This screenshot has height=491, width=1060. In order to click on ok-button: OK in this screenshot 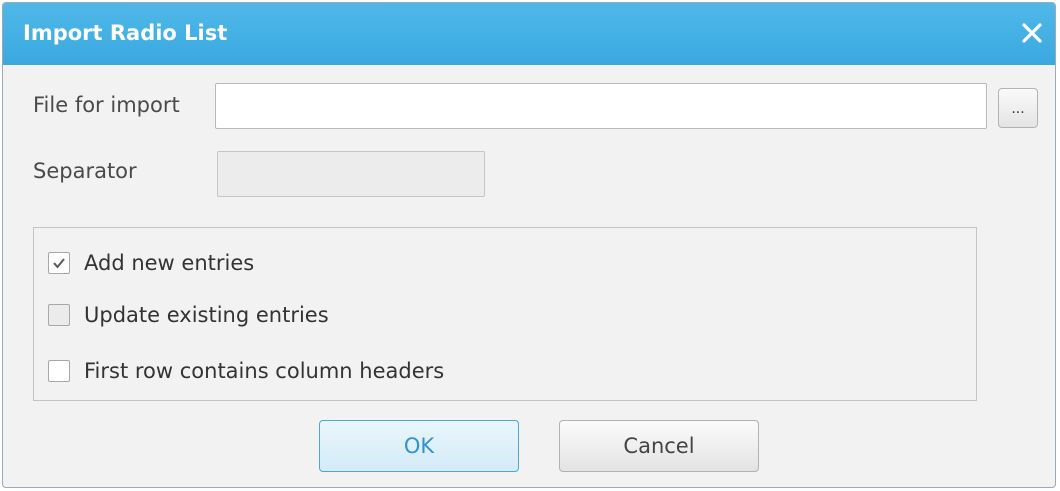, I will do `click(419, 446)`.